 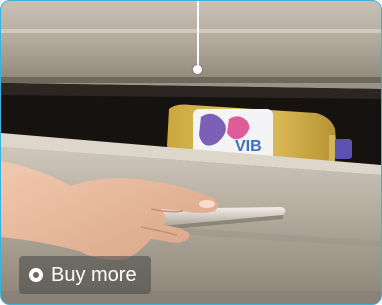 What do you see at coordinates (198, 34) in the screenshot?
I see `callout-line` at bounding box center [198, 34].